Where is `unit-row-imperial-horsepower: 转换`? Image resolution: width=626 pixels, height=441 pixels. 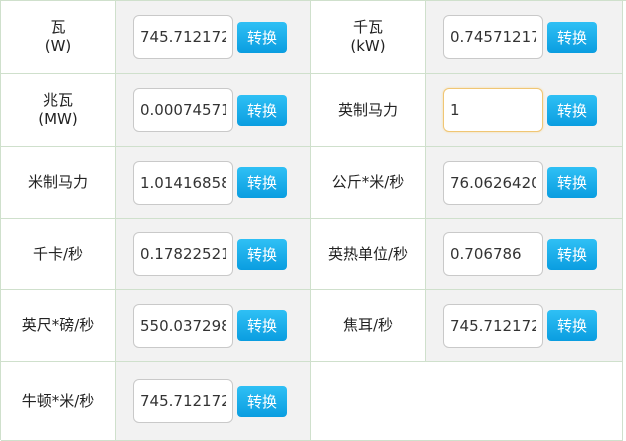
unit-row-imperial-horsepower: 转换 is located at coordinates (524, 110).